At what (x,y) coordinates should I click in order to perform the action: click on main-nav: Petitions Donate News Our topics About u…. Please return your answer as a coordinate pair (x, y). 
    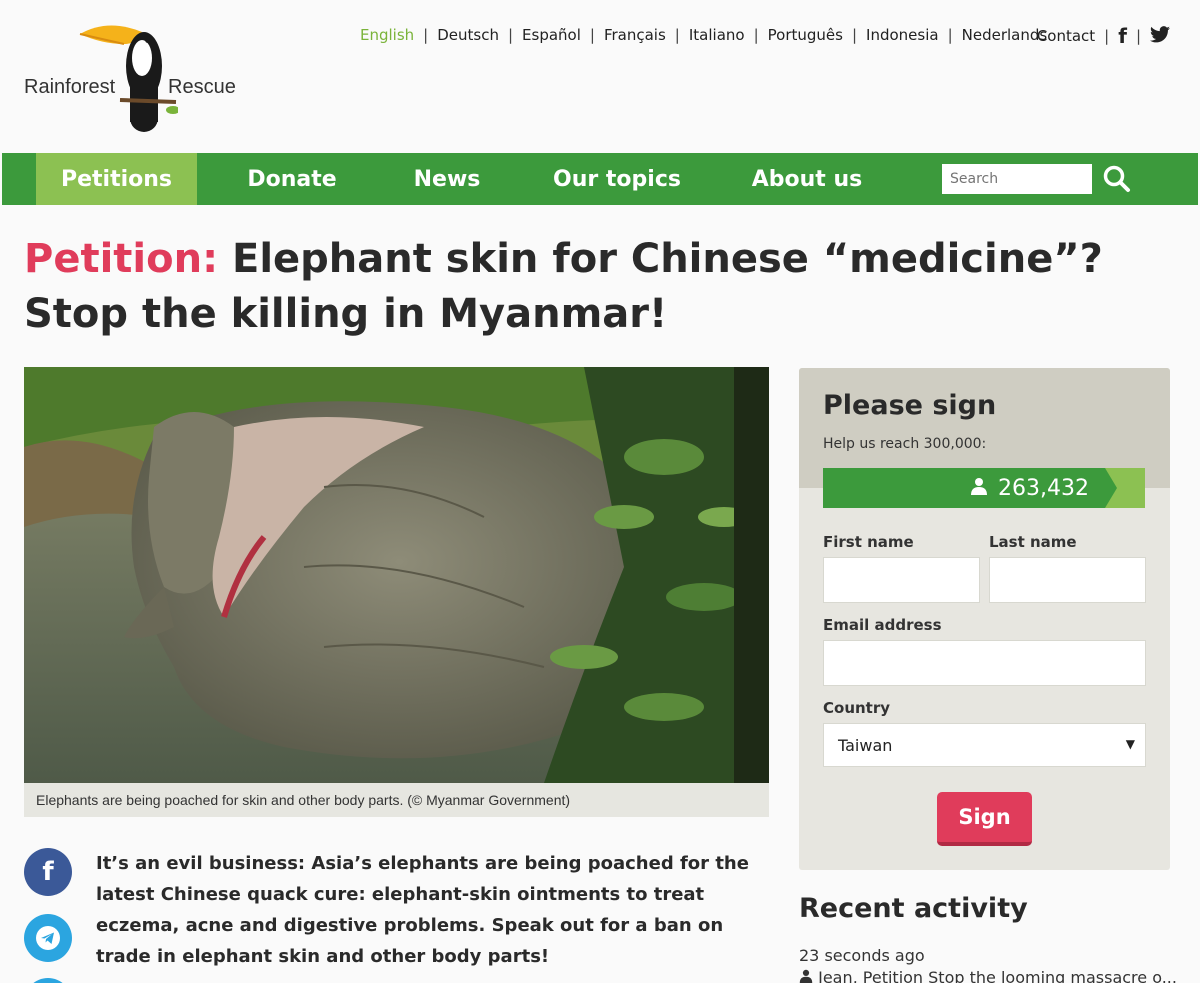
    Looking at the image, I should click on (600, 179).